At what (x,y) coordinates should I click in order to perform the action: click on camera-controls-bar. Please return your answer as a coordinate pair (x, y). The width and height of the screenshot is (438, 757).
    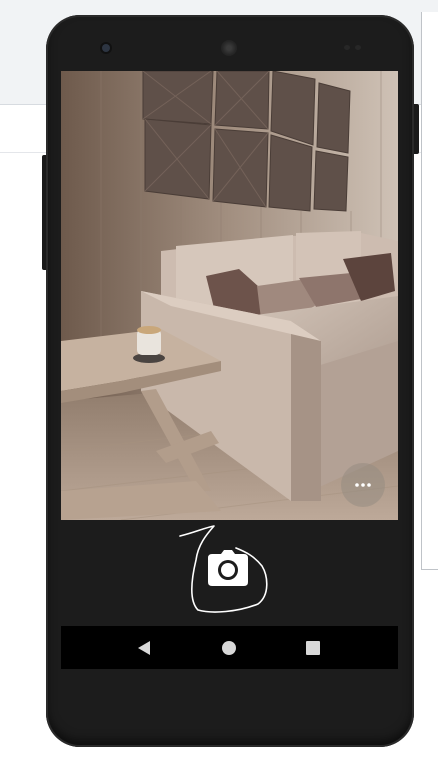
    Looking at the image, I should click on (229, 573).